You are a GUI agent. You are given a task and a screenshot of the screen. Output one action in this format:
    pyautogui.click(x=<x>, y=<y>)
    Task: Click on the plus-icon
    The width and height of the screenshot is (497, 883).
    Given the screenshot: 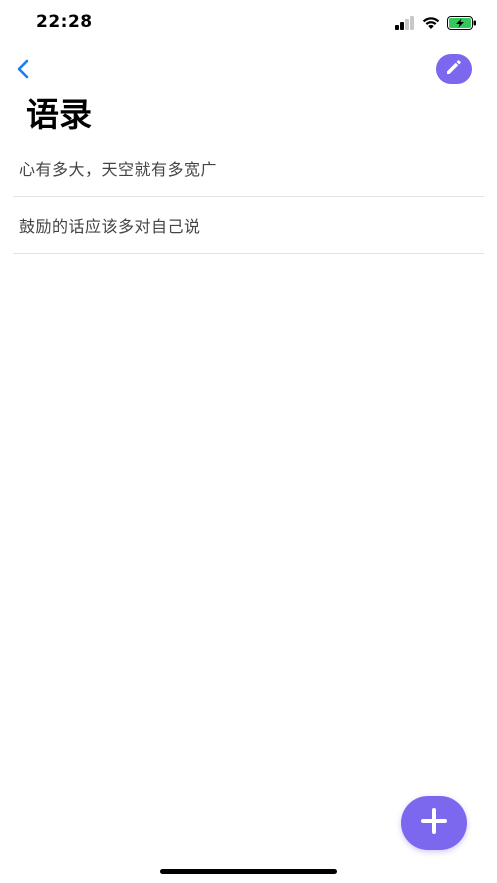 What is the action you would take?
    pyautogui.click(x=434, y=823)
    